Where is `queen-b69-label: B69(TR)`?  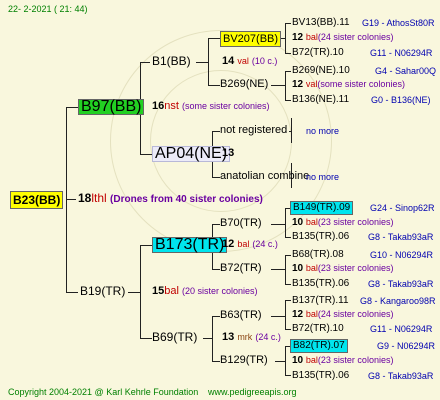
queen-b69-label: B69(TR) is located at coordinates (174, 337).